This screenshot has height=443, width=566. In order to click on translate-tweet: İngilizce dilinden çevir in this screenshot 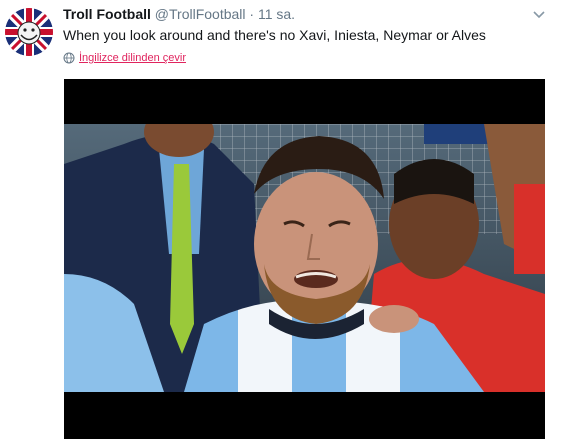, I will do `click(124, 58)`.